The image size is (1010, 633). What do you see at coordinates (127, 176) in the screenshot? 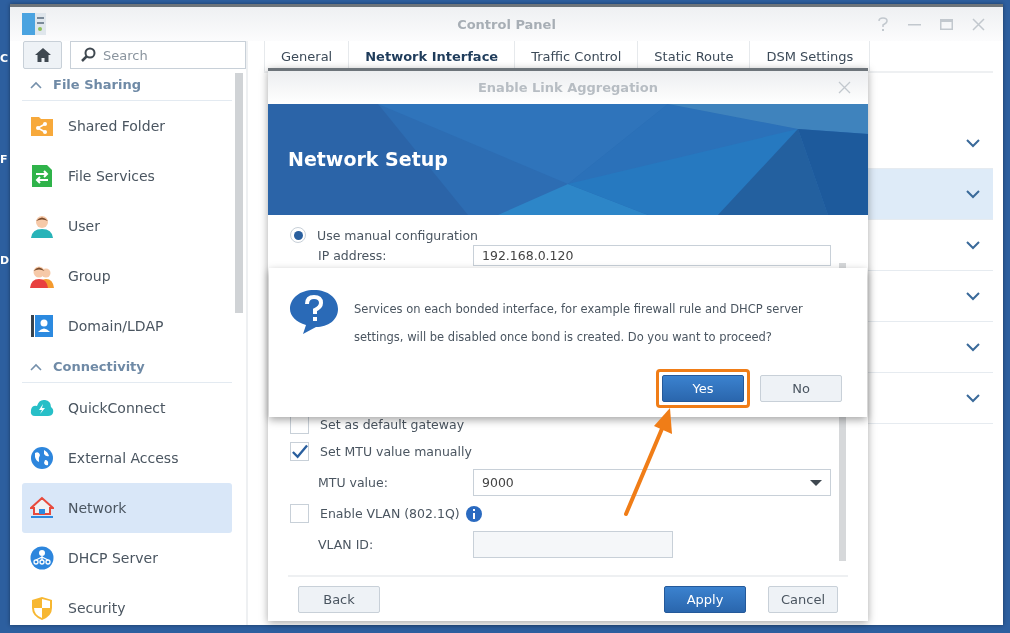
I see `sidebar-item: File Services` at bounding box center [127, 176].